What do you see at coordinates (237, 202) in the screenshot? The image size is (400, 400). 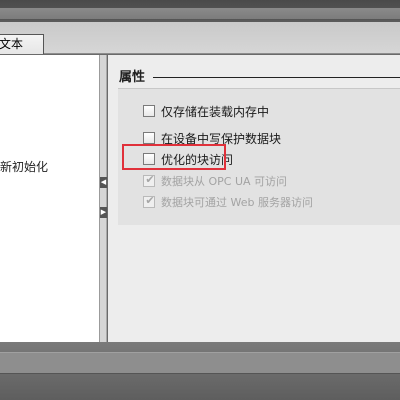 I see `option-label: 数据块可通过 Web 服务器访问` at bounding box center [237, 202].